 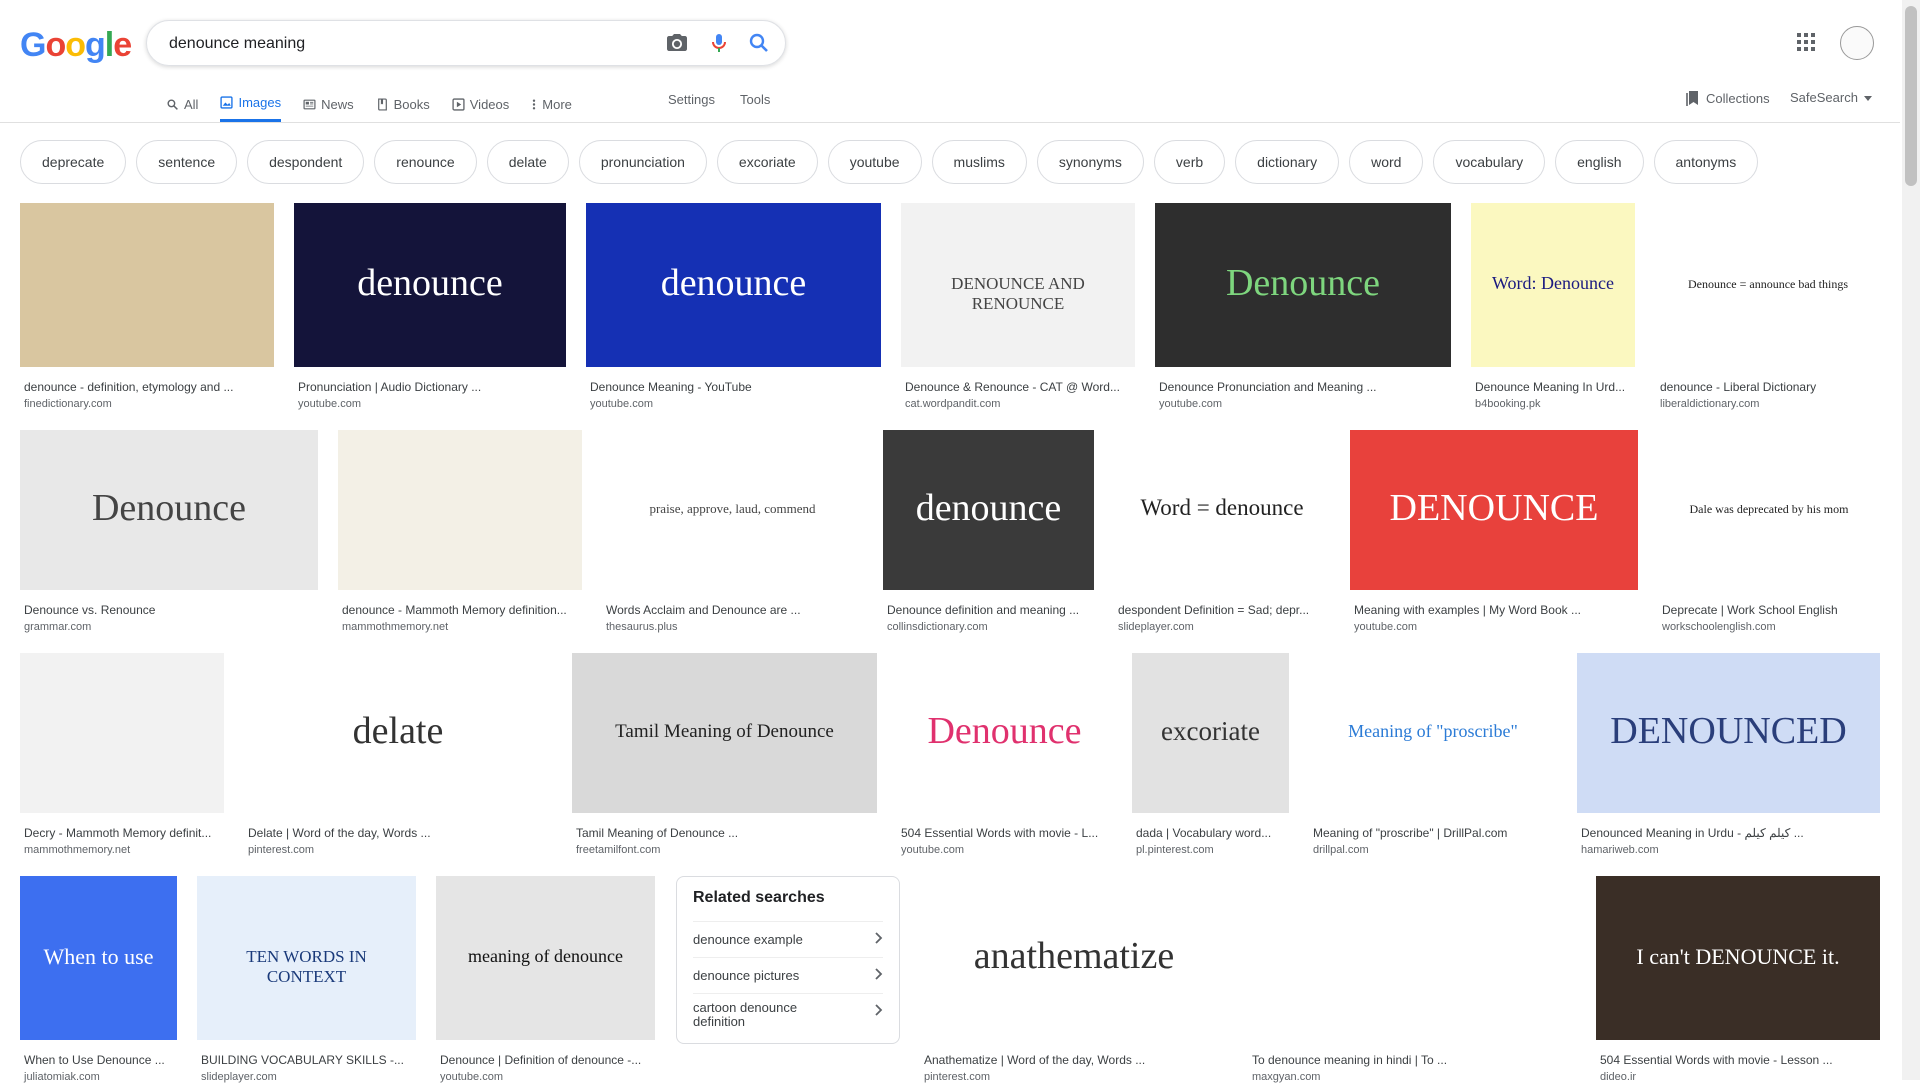 I want to click on result-thumbnail: DENOUNCED, so click(x=1728, y=733).